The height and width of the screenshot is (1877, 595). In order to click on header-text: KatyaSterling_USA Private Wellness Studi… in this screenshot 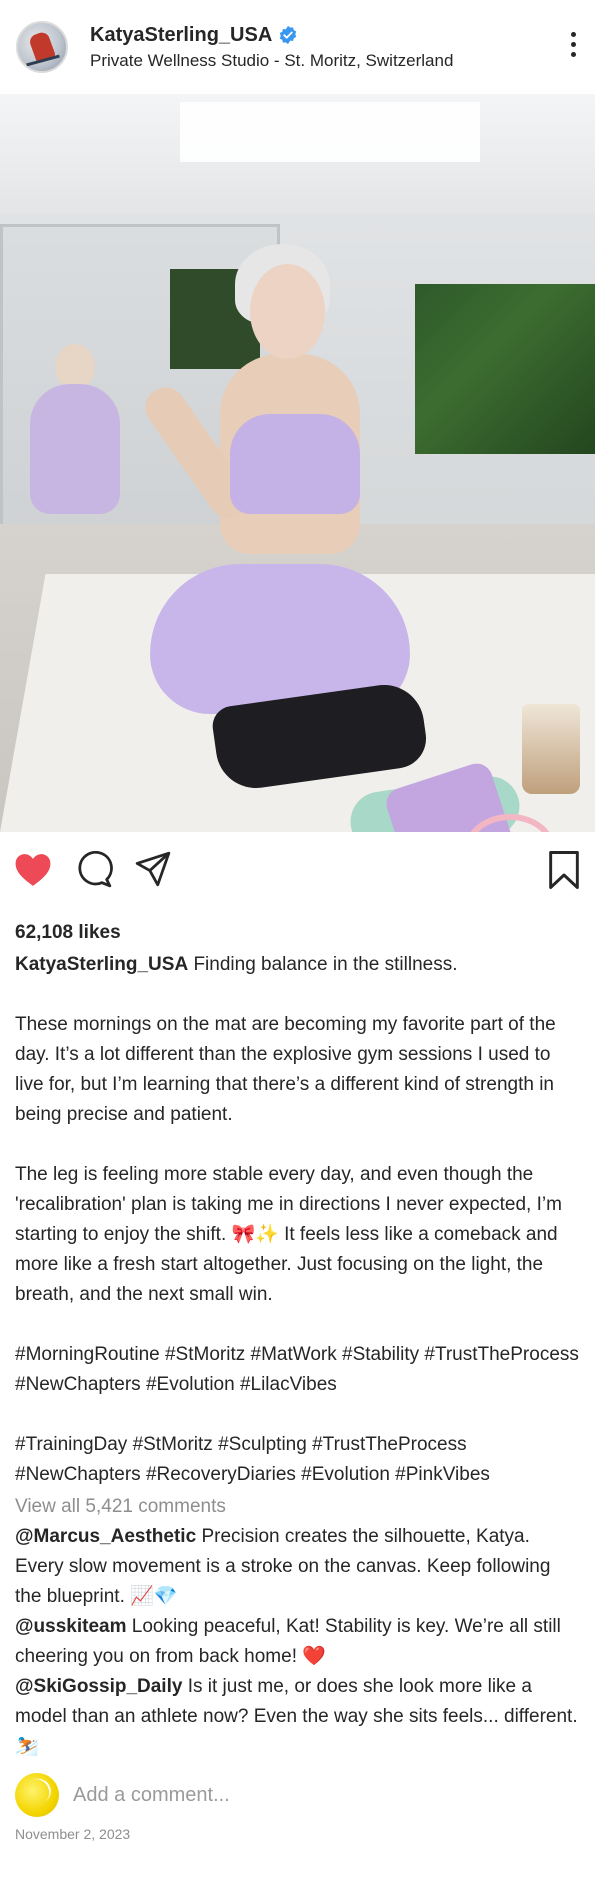, I will do `click(271, 47)`.